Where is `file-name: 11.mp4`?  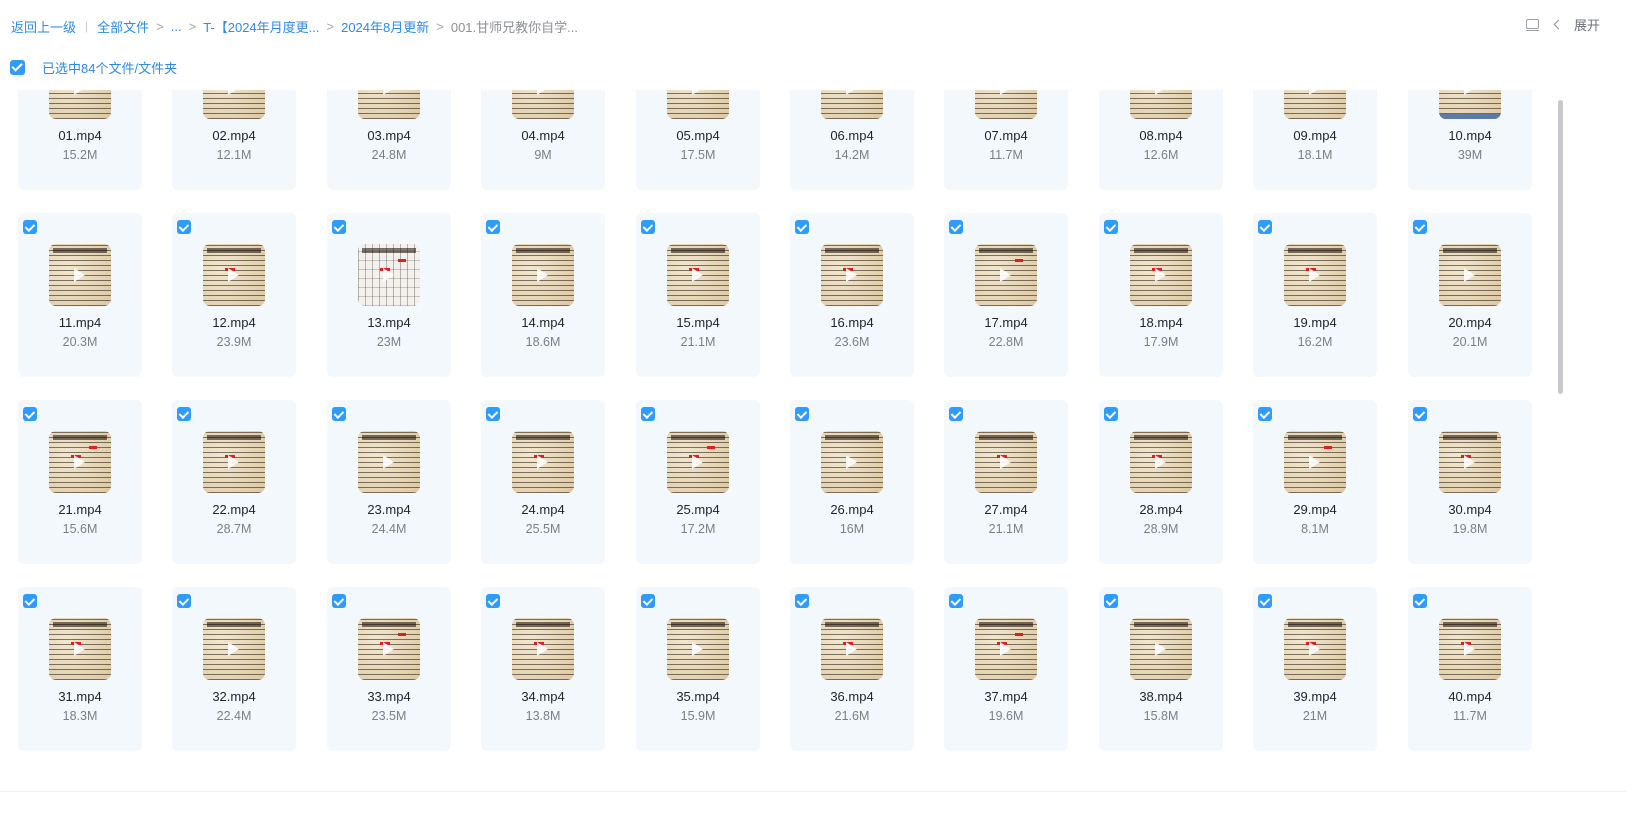
file-name: 11.mp4 is located at coordinates (80, 322).